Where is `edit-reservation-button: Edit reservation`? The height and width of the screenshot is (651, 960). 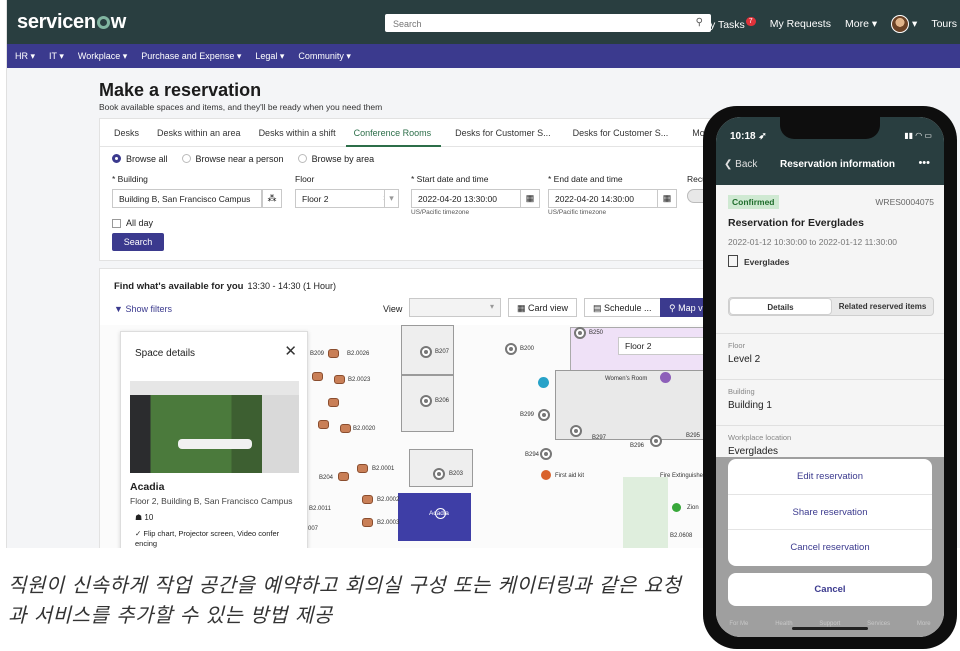 edit-reservation-button: Edit reservation is located at coordinates (830, 477).